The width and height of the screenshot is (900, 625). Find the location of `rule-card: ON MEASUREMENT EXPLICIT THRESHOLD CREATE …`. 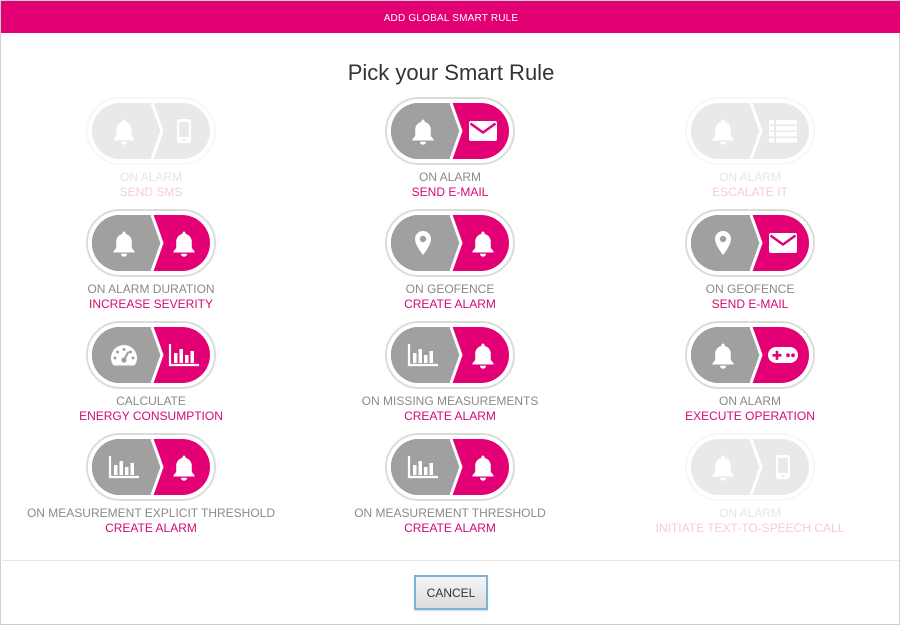

rule-card: ON MEASUREMENT EXPLICIT THRESHOLD CREATE … is located at coordinates (151, 488).